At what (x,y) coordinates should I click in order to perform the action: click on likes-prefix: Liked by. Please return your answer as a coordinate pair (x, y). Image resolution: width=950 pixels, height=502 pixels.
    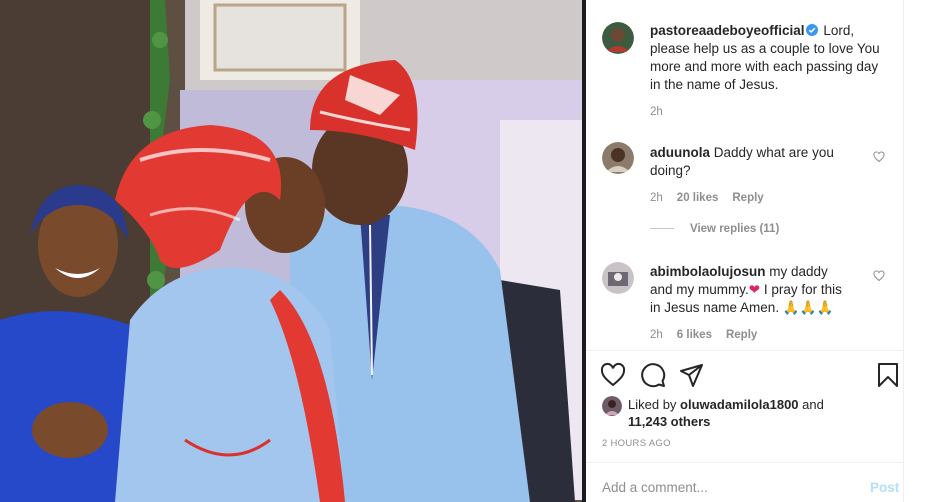
    Looking at the image, I should click on (654, 404).